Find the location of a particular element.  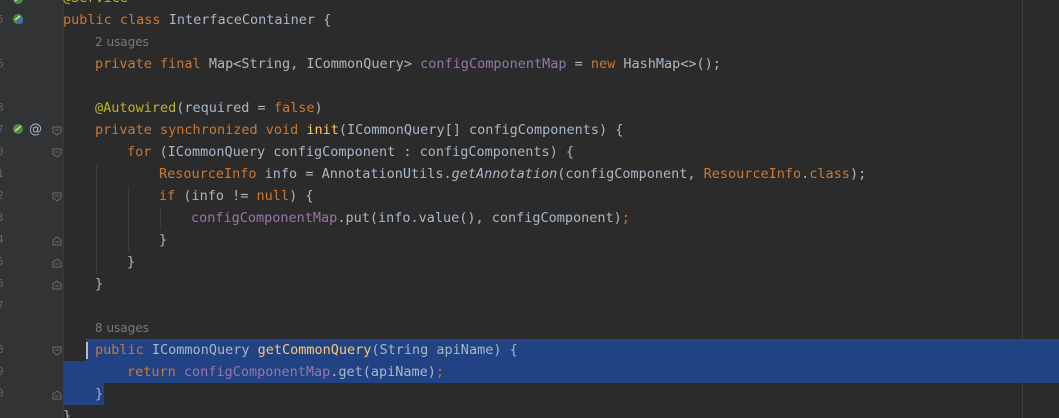

autowired-annotation: @Autowired(required = false) is located at coordinates (209, 108).